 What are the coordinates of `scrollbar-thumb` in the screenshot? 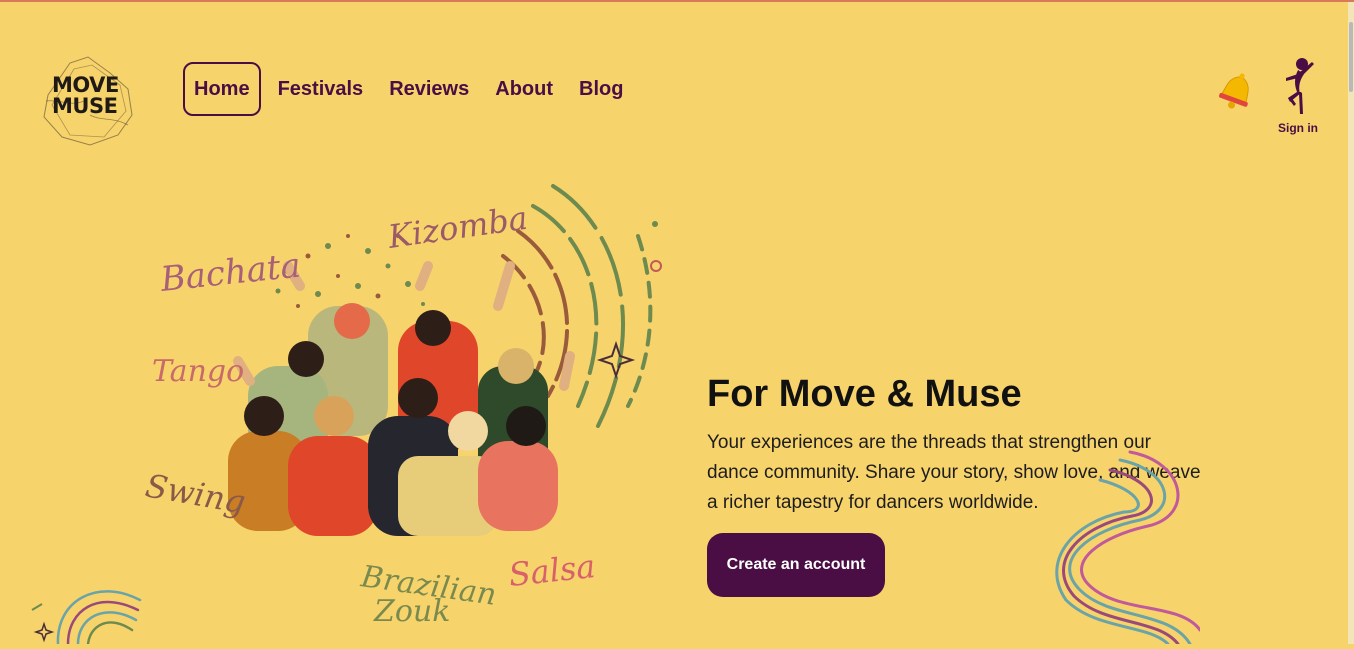 It's located at (1351, 57).